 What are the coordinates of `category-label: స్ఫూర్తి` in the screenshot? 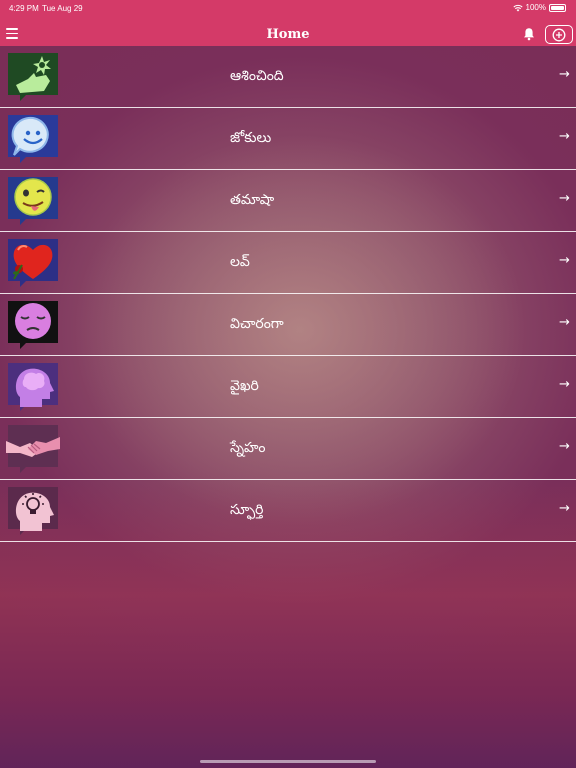 It's located at (247, 510).